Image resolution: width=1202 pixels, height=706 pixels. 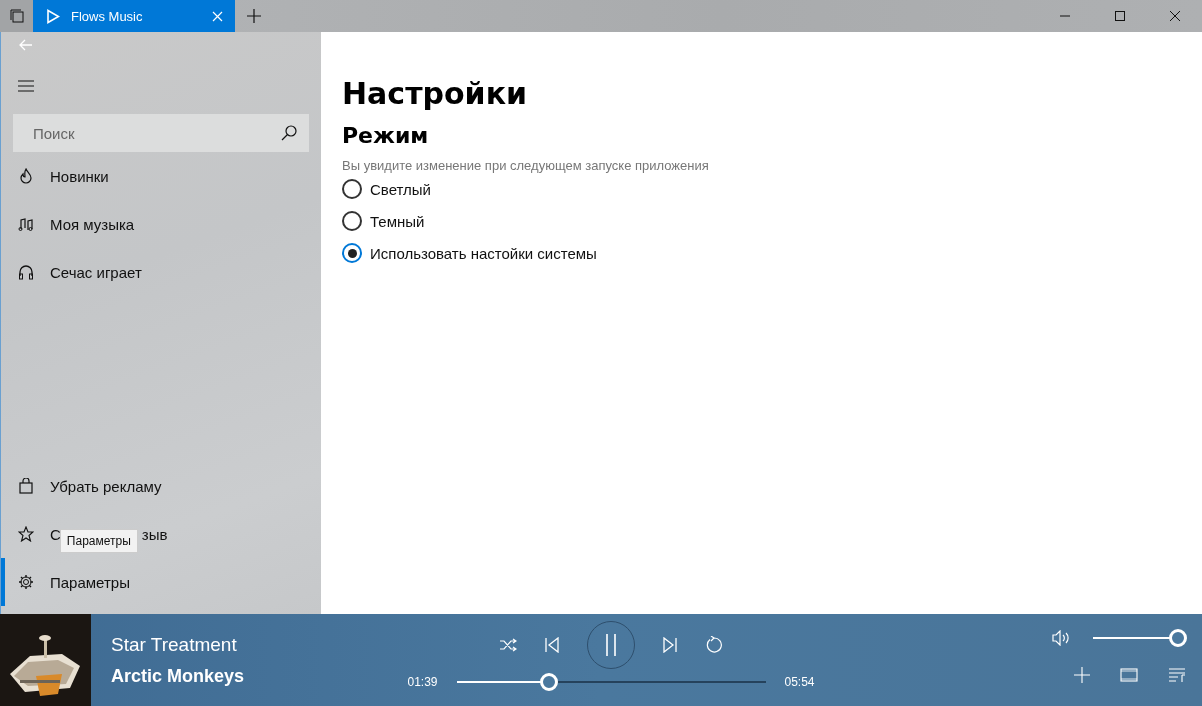 What do you see at coordinates (154, 534) in the screenshot?
I see `nav-item-label: зыв` at bounding box center [154, 534].